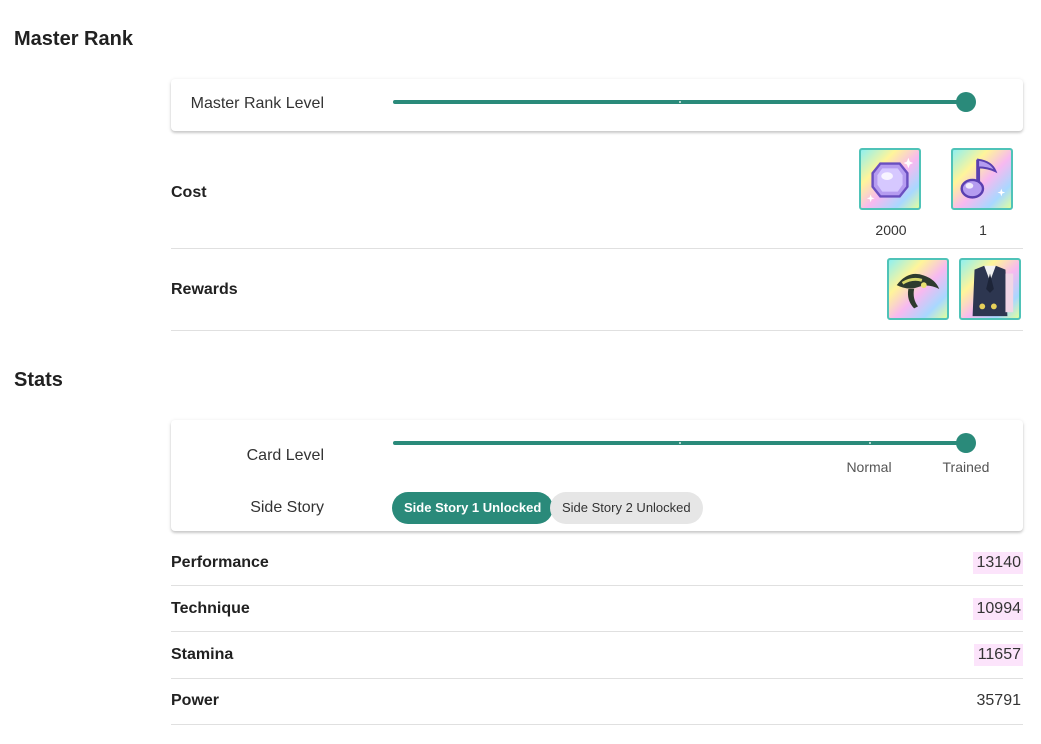 The height and width of the screenshot is (744, 1041). Describe the element at coordinates (204, 289) in the screenshot. I see `rewards-label: Rewards` at that location.